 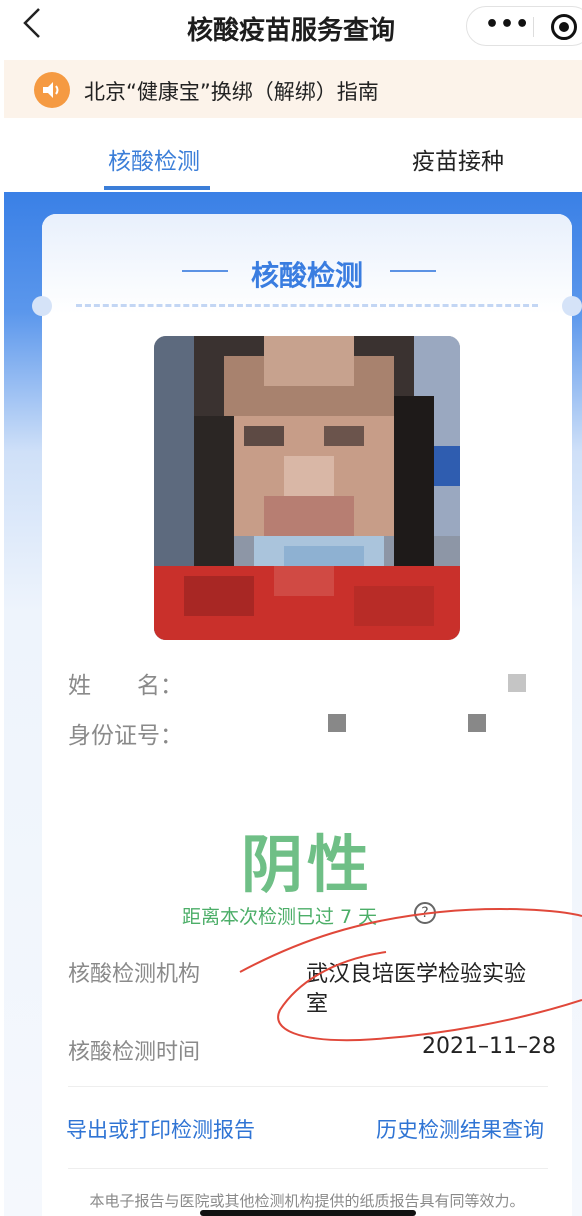 What do you see at coordinates (308, 1213) in the screenshot?
I see `home-indicator` at bounding box center [308, 1213].